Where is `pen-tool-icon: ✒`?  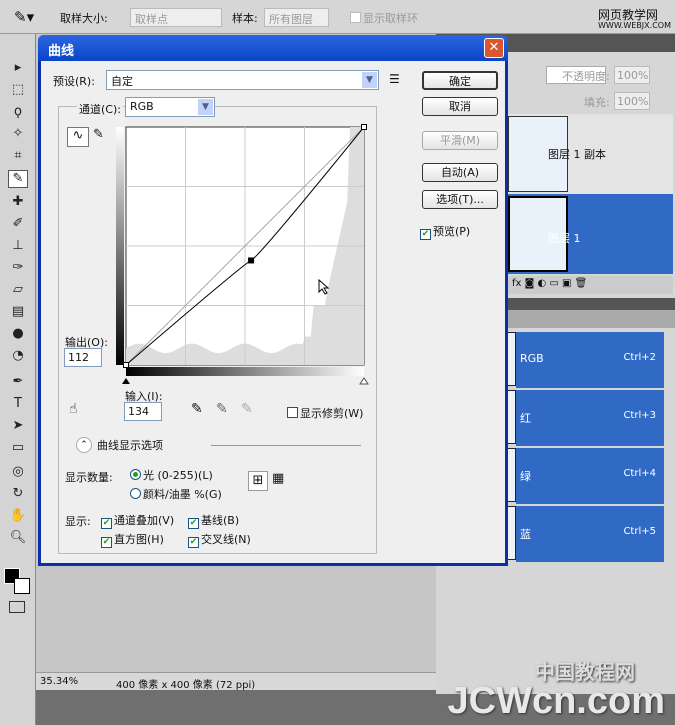
pen-tool-icon: ✒ is located at coordinates (18, 383).